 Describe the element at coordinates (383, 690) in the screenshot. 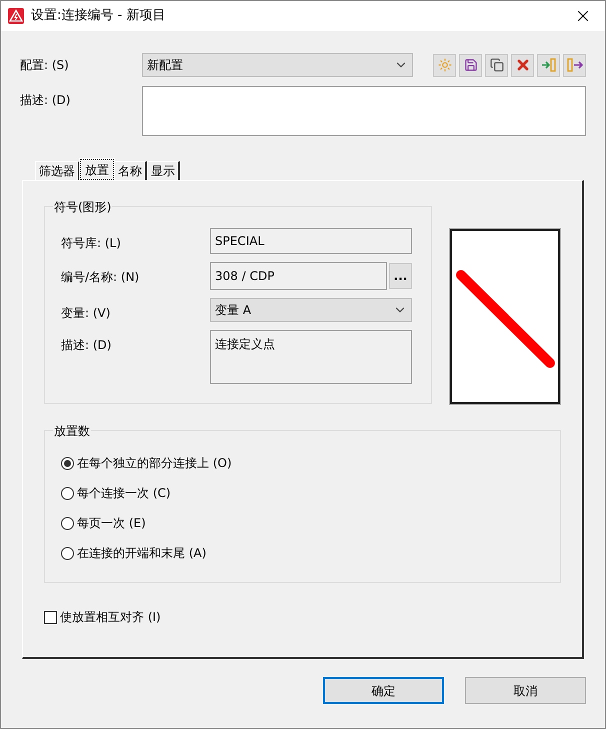

I see `ok-button: 确定` at that location.